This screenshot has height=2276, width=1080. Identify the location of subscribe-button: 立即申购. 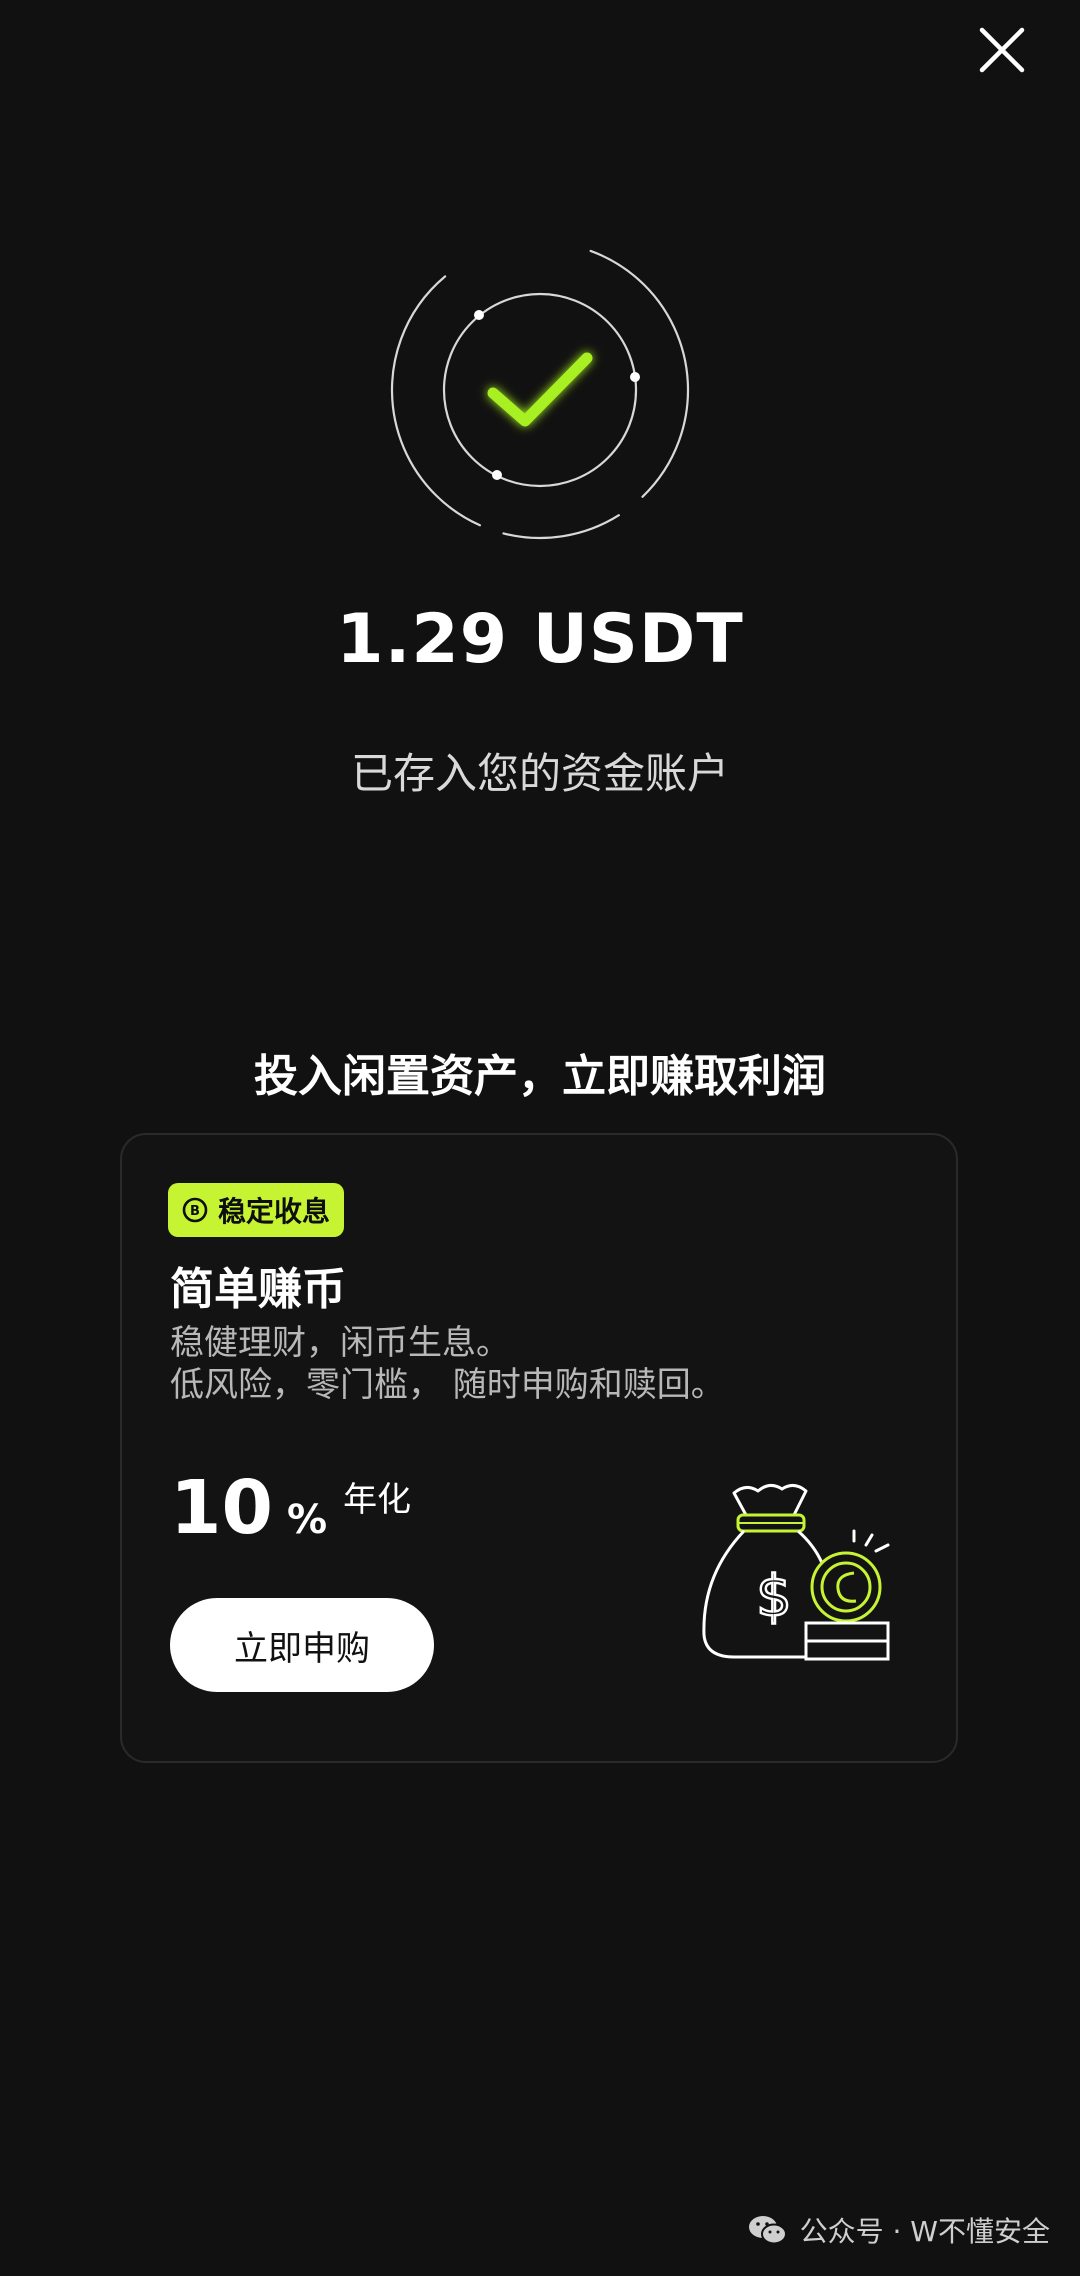
(302, 1645).